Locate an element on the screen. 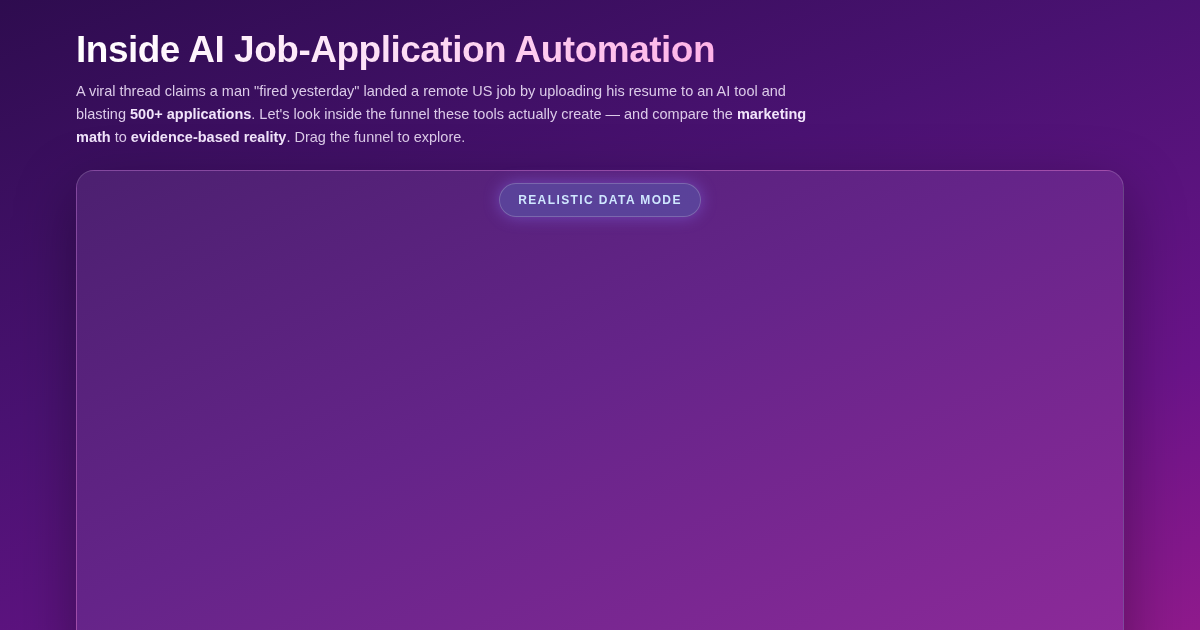 Image resolution: width=1200 pixels, height=630 pixels. mode-badge: REALISTIC DATA MODE is located at coordinates (600, 200).